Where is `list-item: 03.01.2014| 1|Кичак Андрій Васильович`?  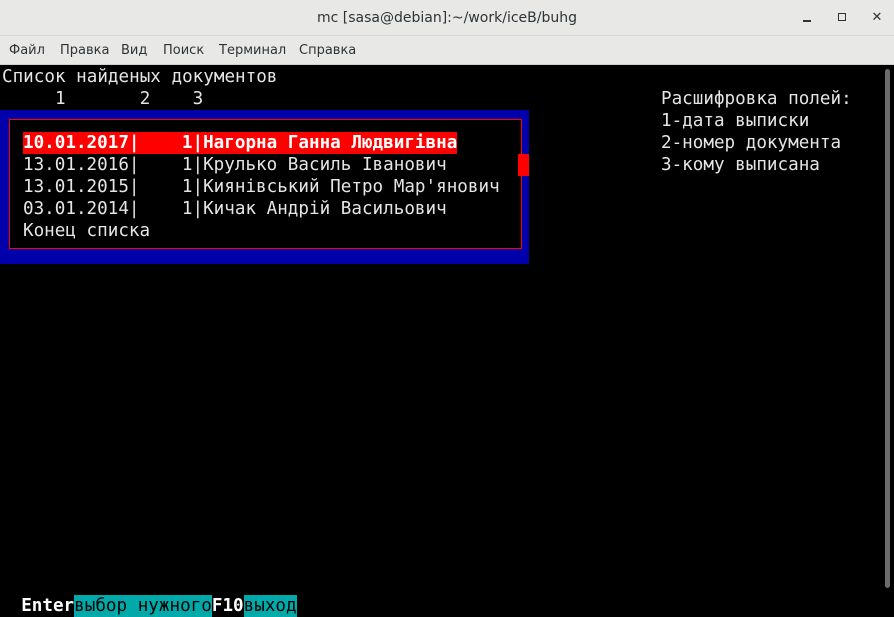 list-item: 03.01.2014| 1|Кичак Андрій Васильович is located at coordinates (235, 209).